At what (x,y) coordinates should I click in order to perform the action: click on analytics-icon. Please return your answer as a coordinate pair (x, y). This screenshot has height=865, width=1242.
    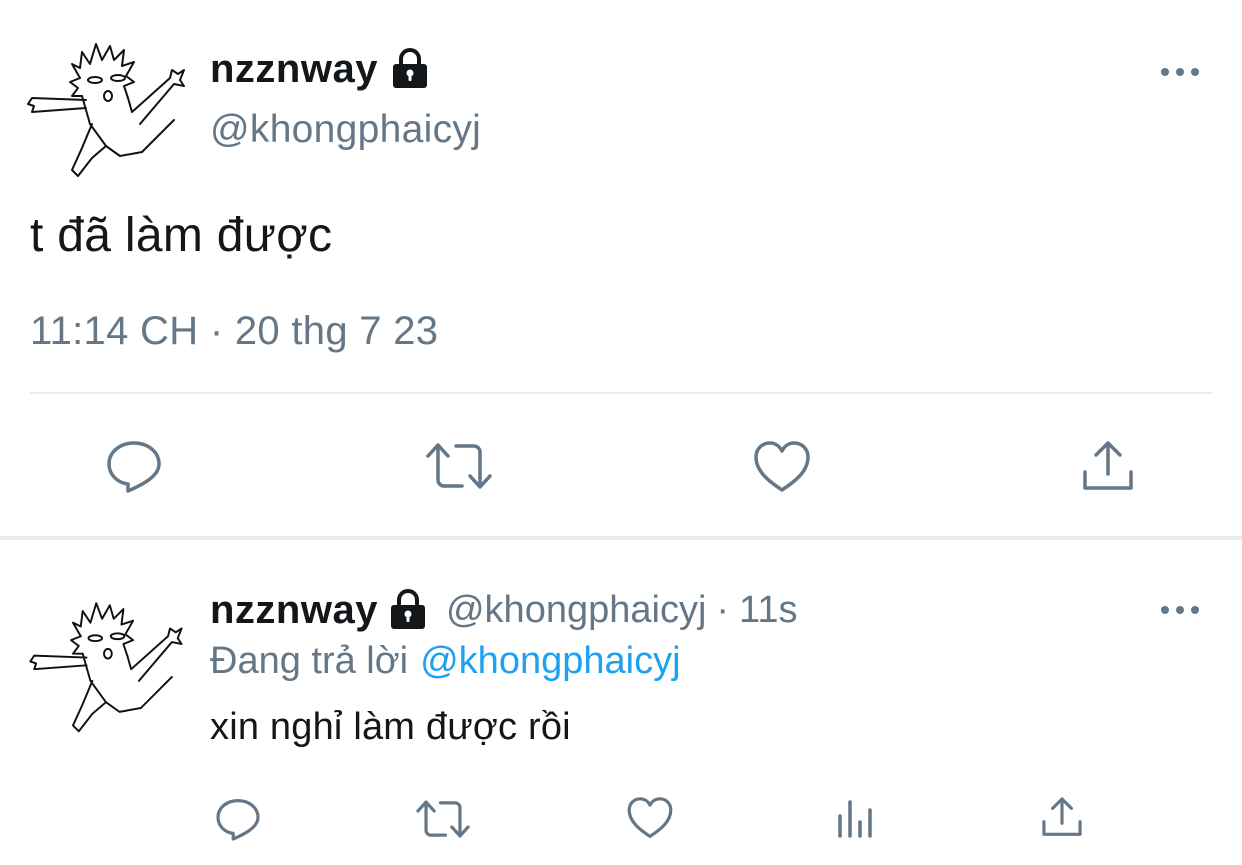
    Looking at the image, I should click on (856, 818).